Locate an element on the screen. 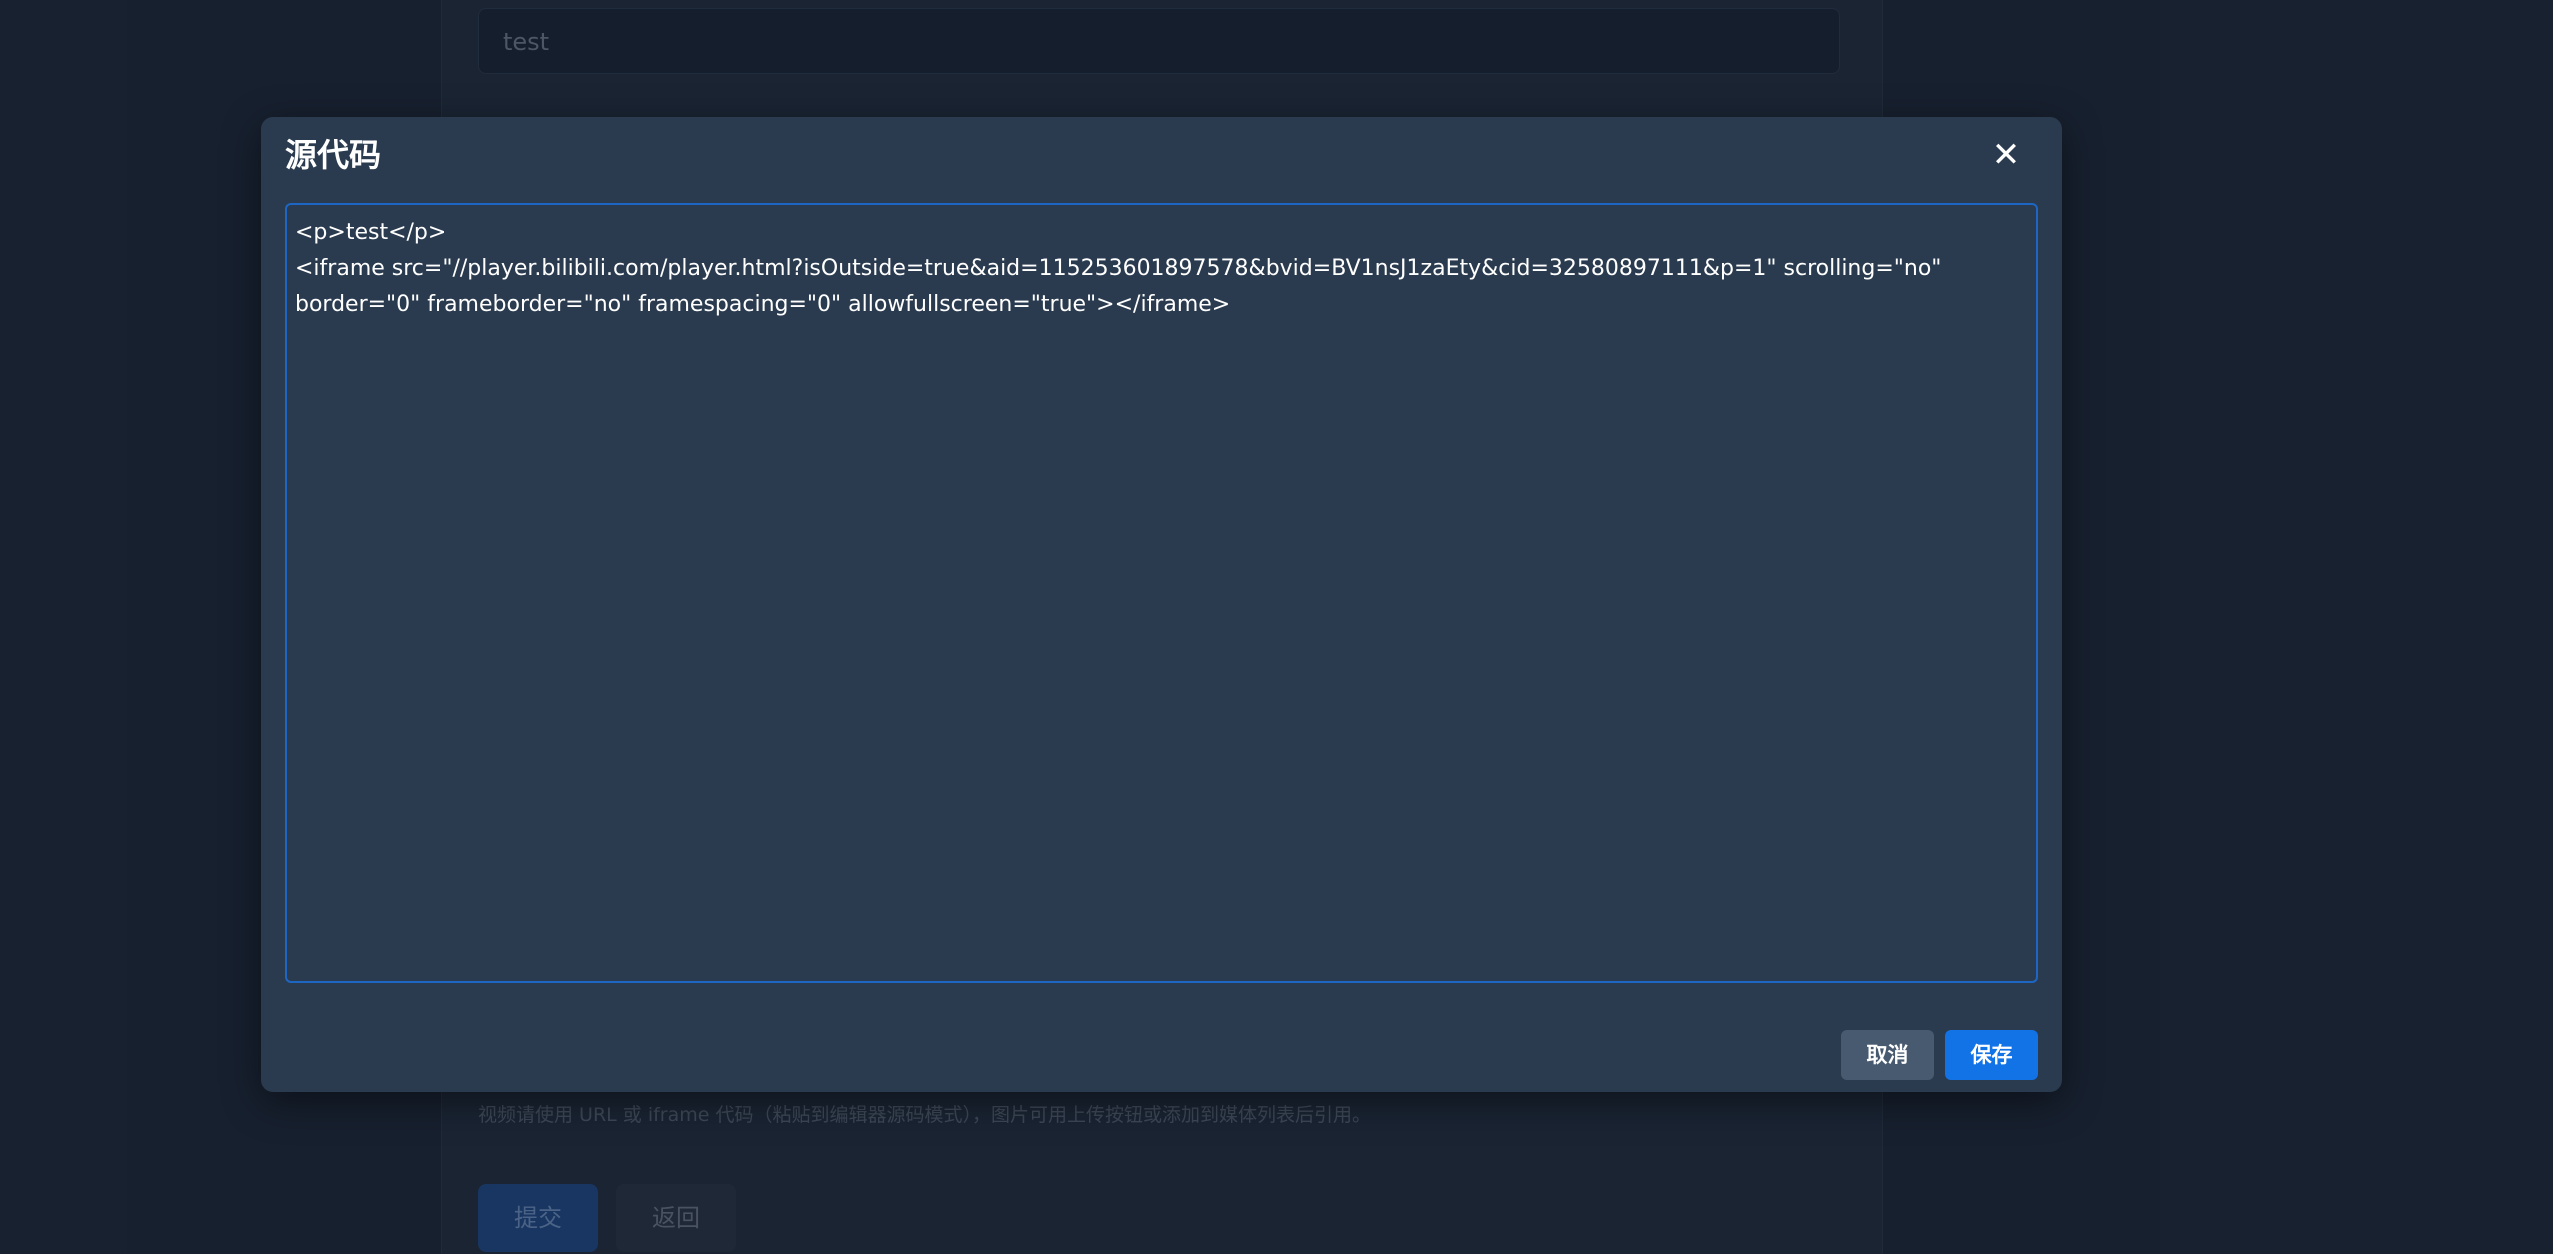  cancel-button: 取消 is located at coordinates (1887, 1055).